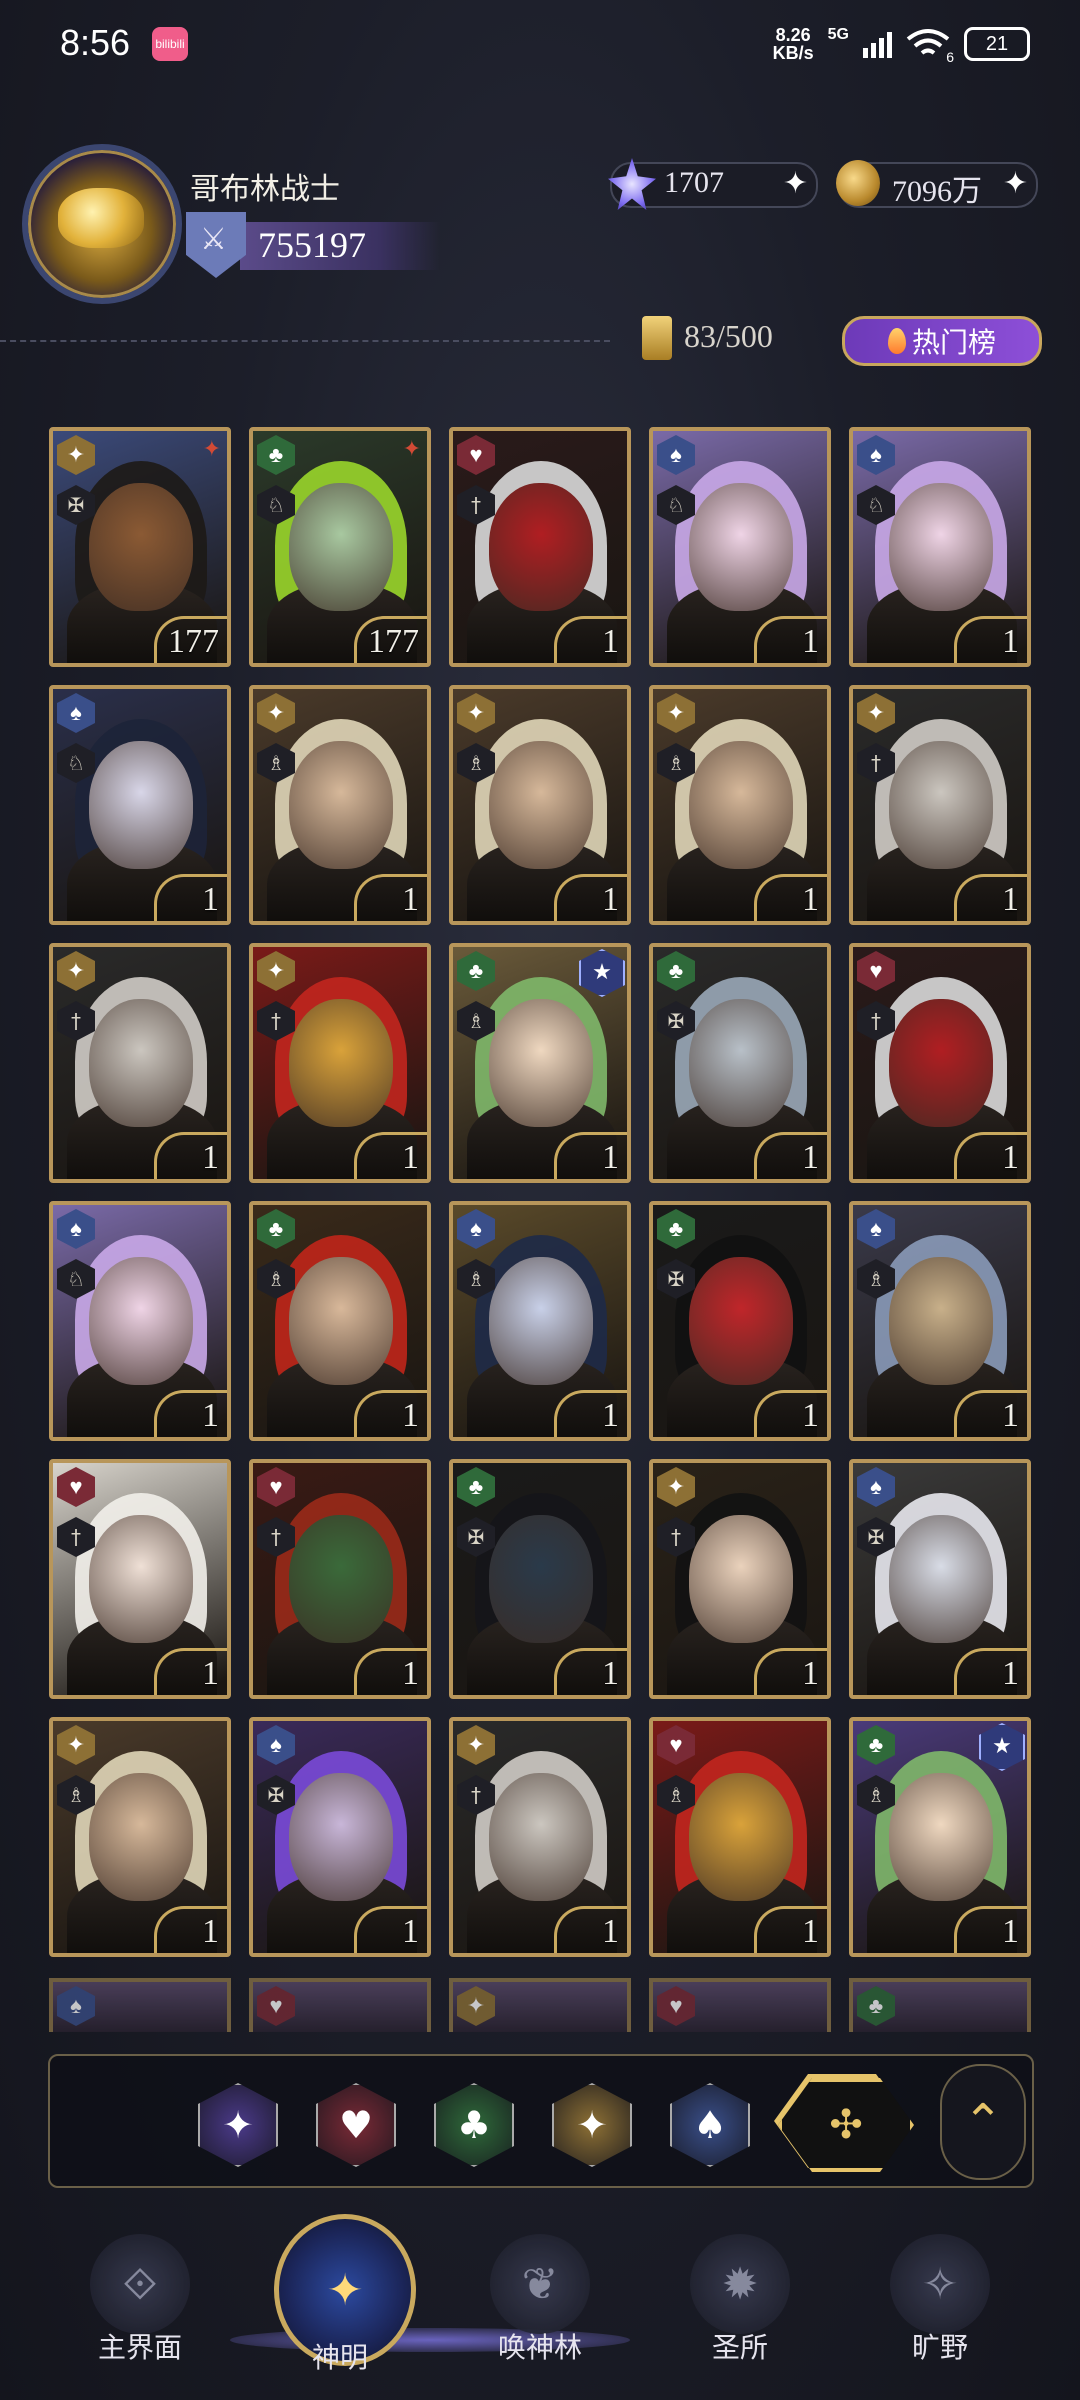 This screenshot has height=2400, width=1080. Describe the element at coordinates (474, 2125) in the screenshot. I see `filter-club-button: ♣` at that location.